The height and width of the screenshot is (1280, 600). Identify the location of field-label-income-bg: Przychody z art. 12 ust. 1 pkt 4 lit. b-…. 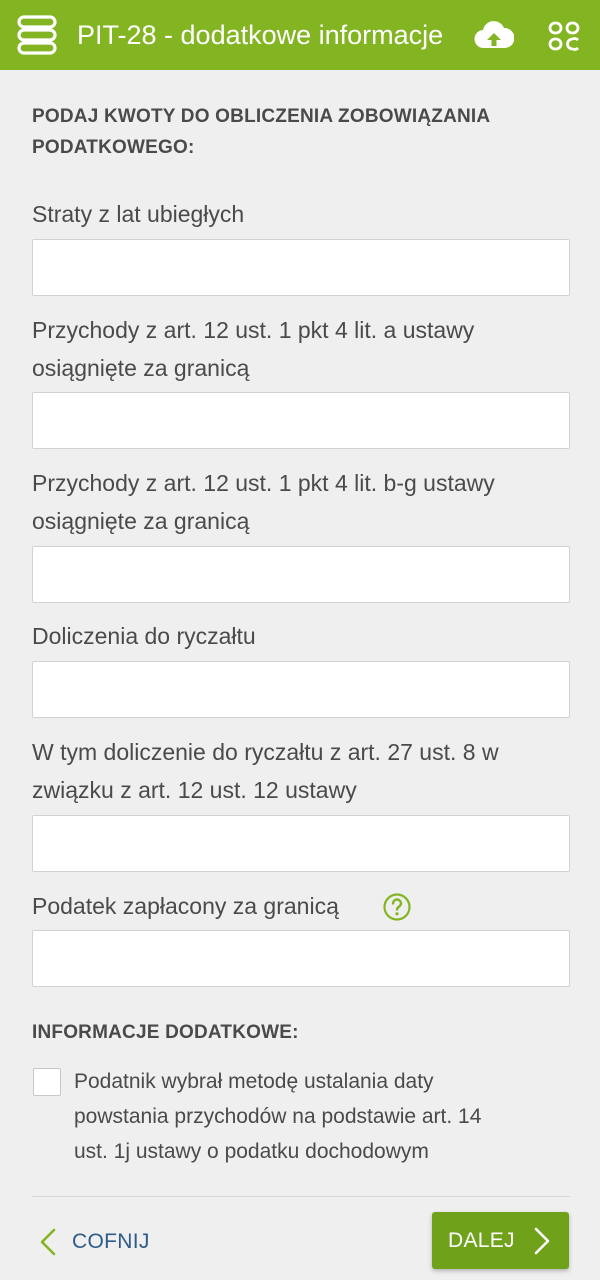
(302, 502).